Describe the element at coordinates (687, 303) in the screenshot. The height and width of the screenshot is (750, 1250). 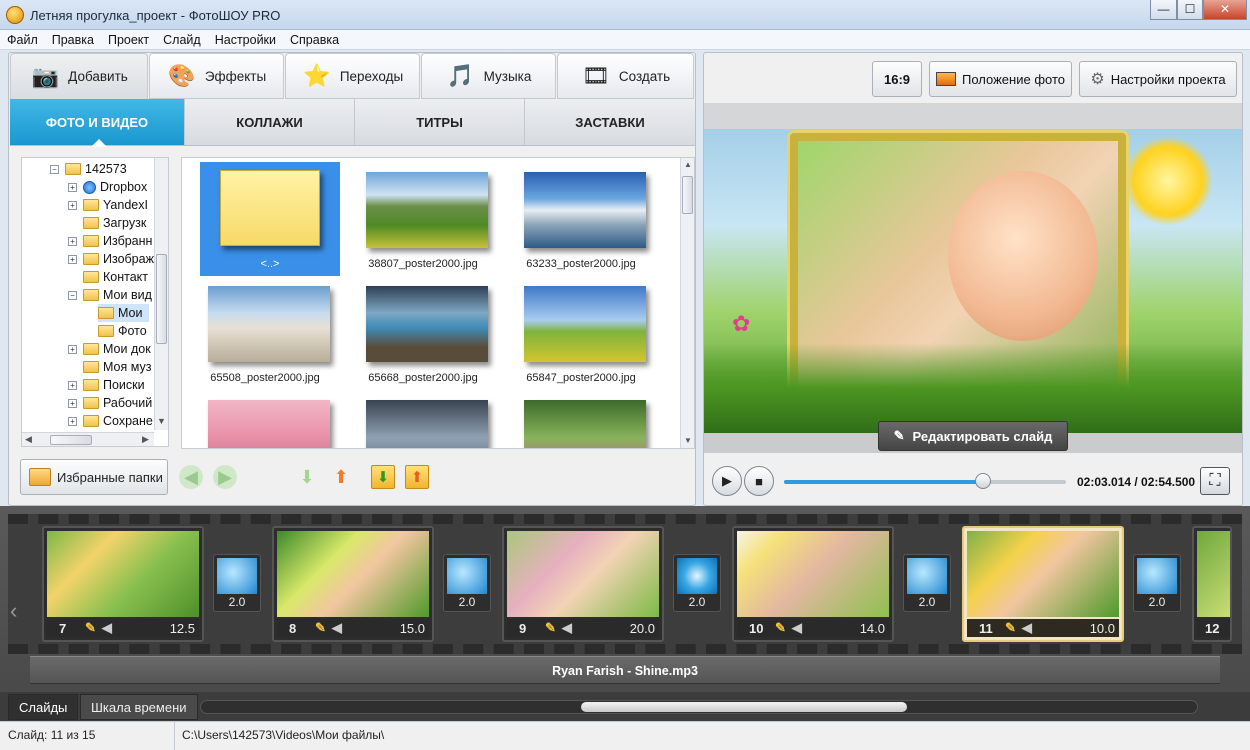
I see `gallery-vertical-scrollbar: ▲ ▼` at that location.